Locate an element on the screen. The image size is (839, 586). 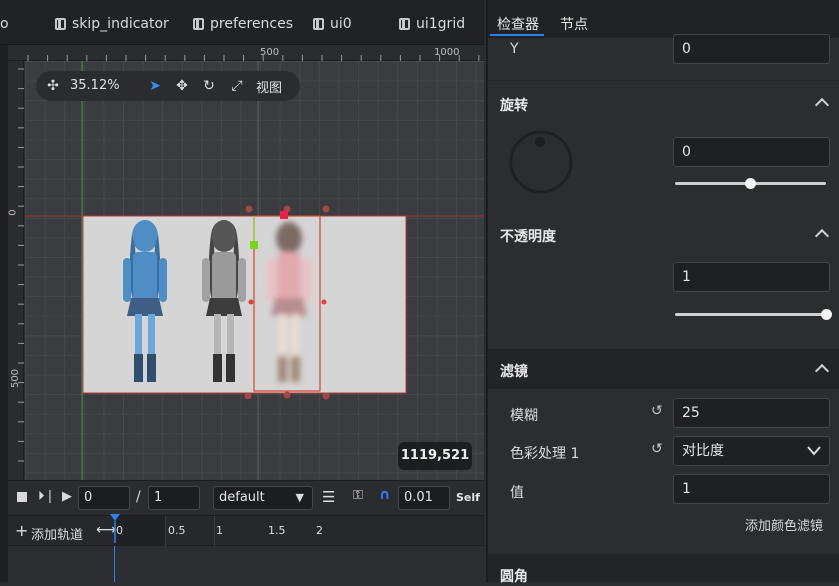
color-process-value: 对比度 is located at coordinates (703, 451).